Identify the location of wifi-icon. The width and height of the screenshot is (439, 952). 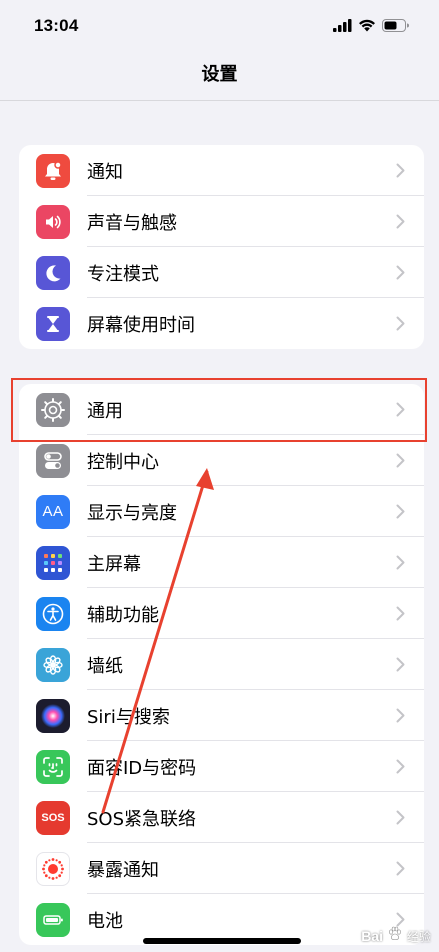
(367, 26).